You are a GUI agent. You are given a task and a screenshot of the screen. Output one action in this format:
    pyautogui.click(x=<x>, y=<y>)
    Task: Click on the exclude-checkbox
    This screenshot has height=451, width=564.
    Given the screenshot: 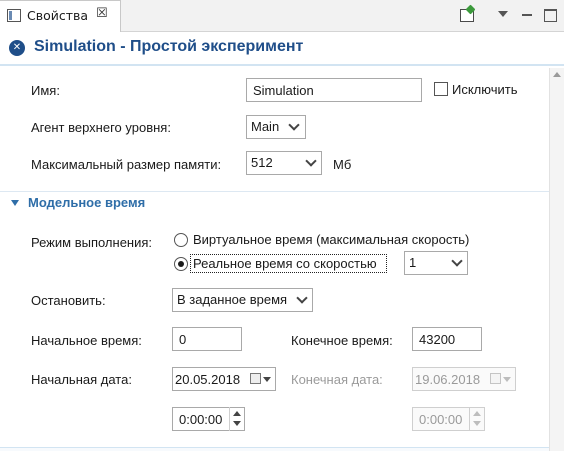 What is the action you would take?
    pyautogui.click(x=441, y=89)
    